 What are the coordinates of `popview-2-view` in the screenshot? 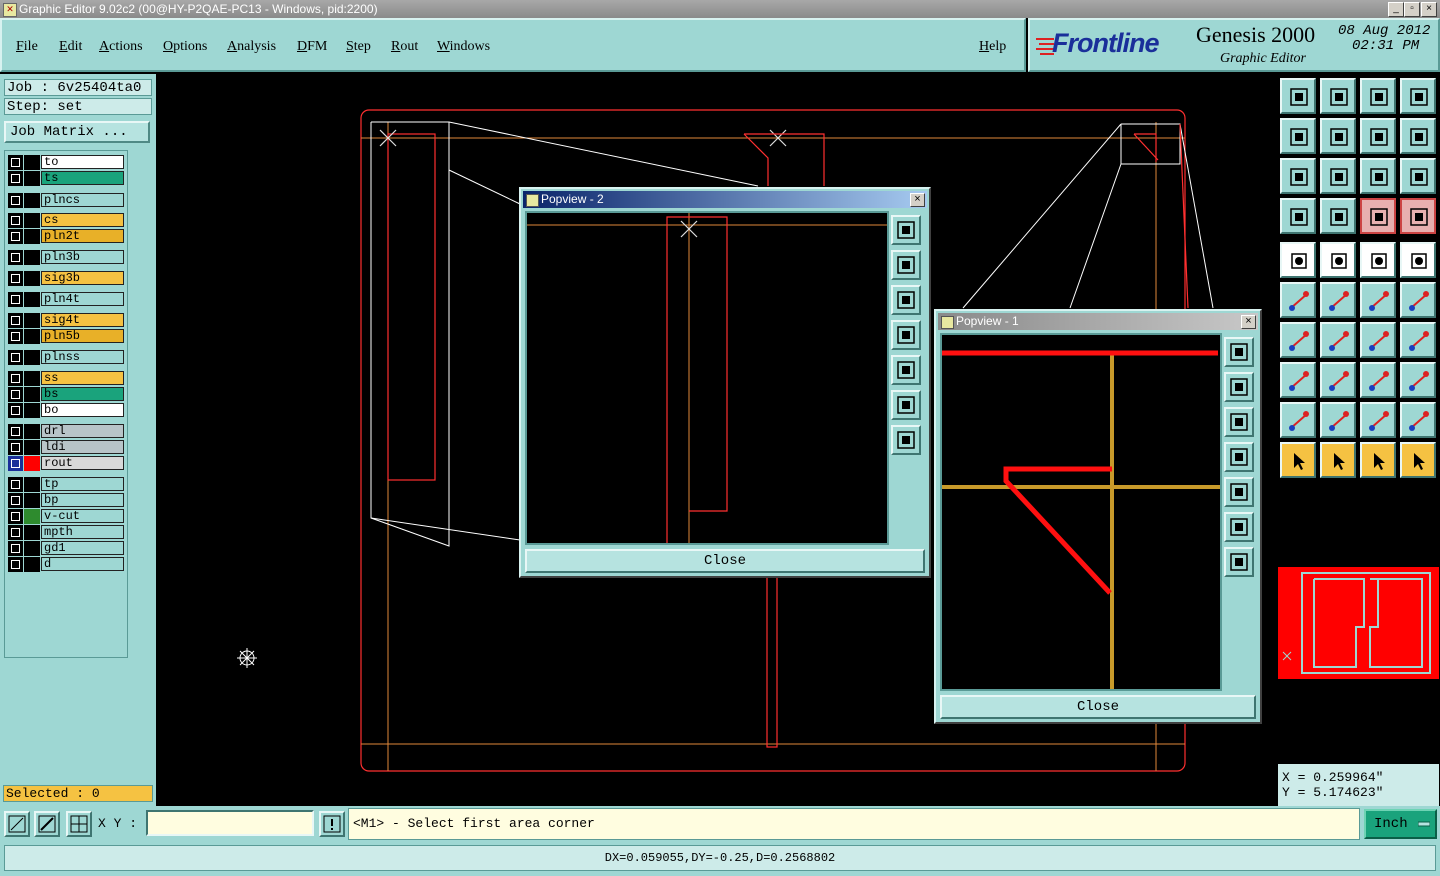 It's located at (707, 378).